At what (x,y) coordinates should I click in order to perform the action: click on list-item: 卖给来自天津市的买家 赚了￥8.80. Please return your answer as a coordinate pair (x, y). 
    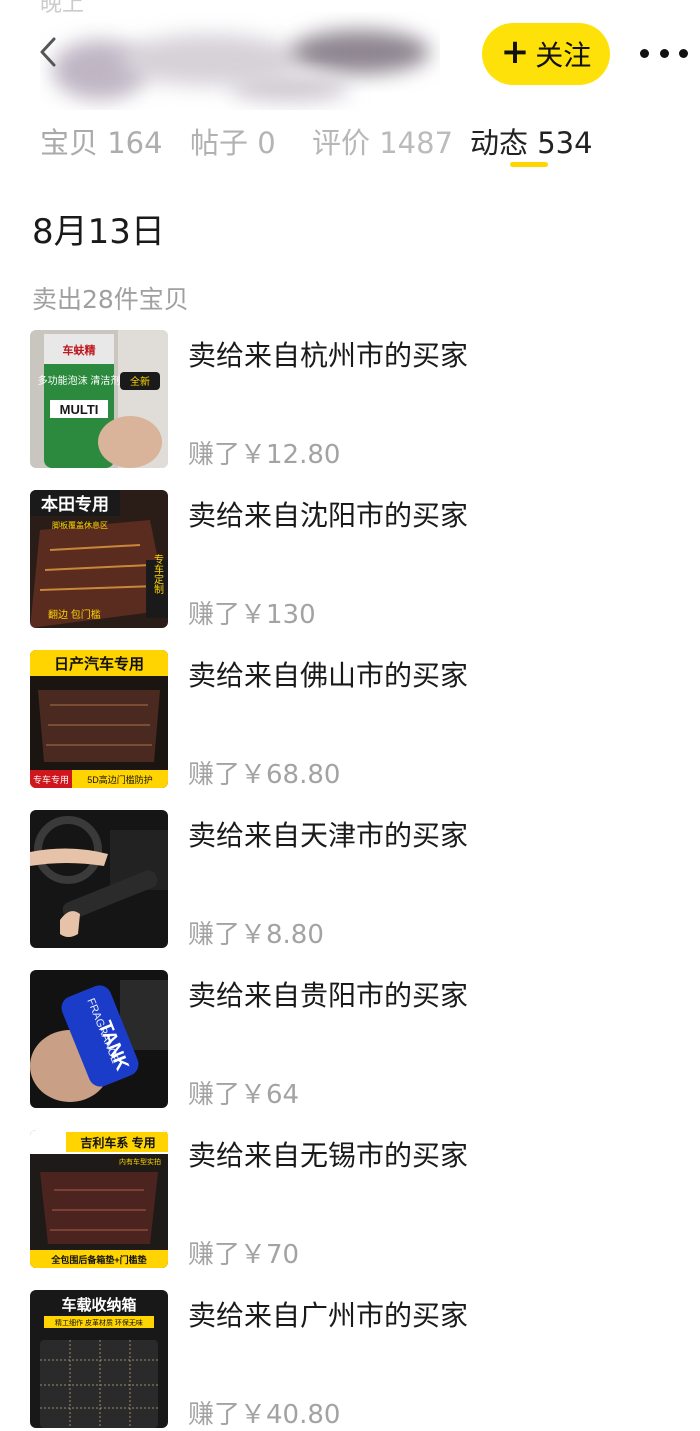
    Looking at the image, I should click on (360, 880).